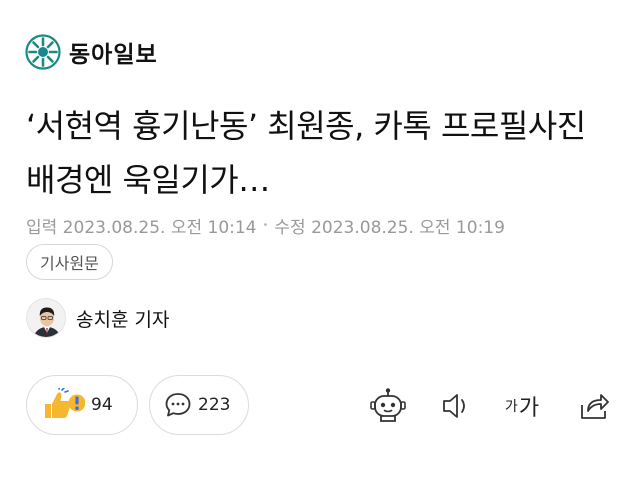 Image resolution: width=640 pixels, height=484 pixels. I want to click on share-button, so click(594, 406).